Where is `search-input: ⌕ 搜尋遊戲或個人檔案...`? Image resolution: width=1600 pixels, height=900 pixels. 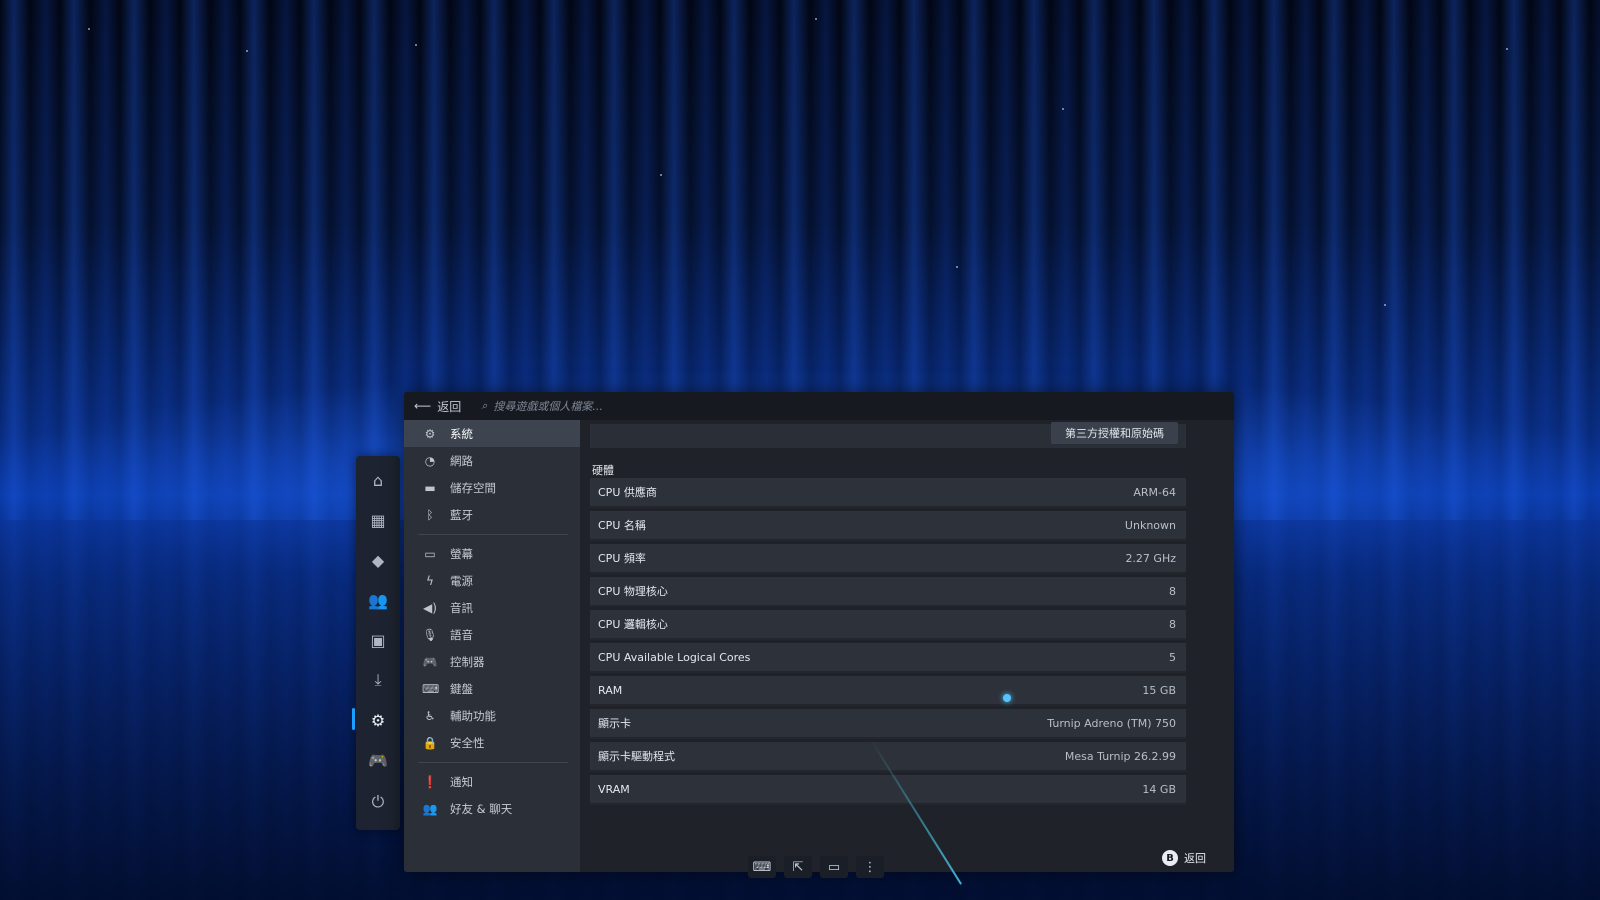 search-input: ⌕ 搜尋遊戲或個人檔案... is located at coordinates (542, 406).